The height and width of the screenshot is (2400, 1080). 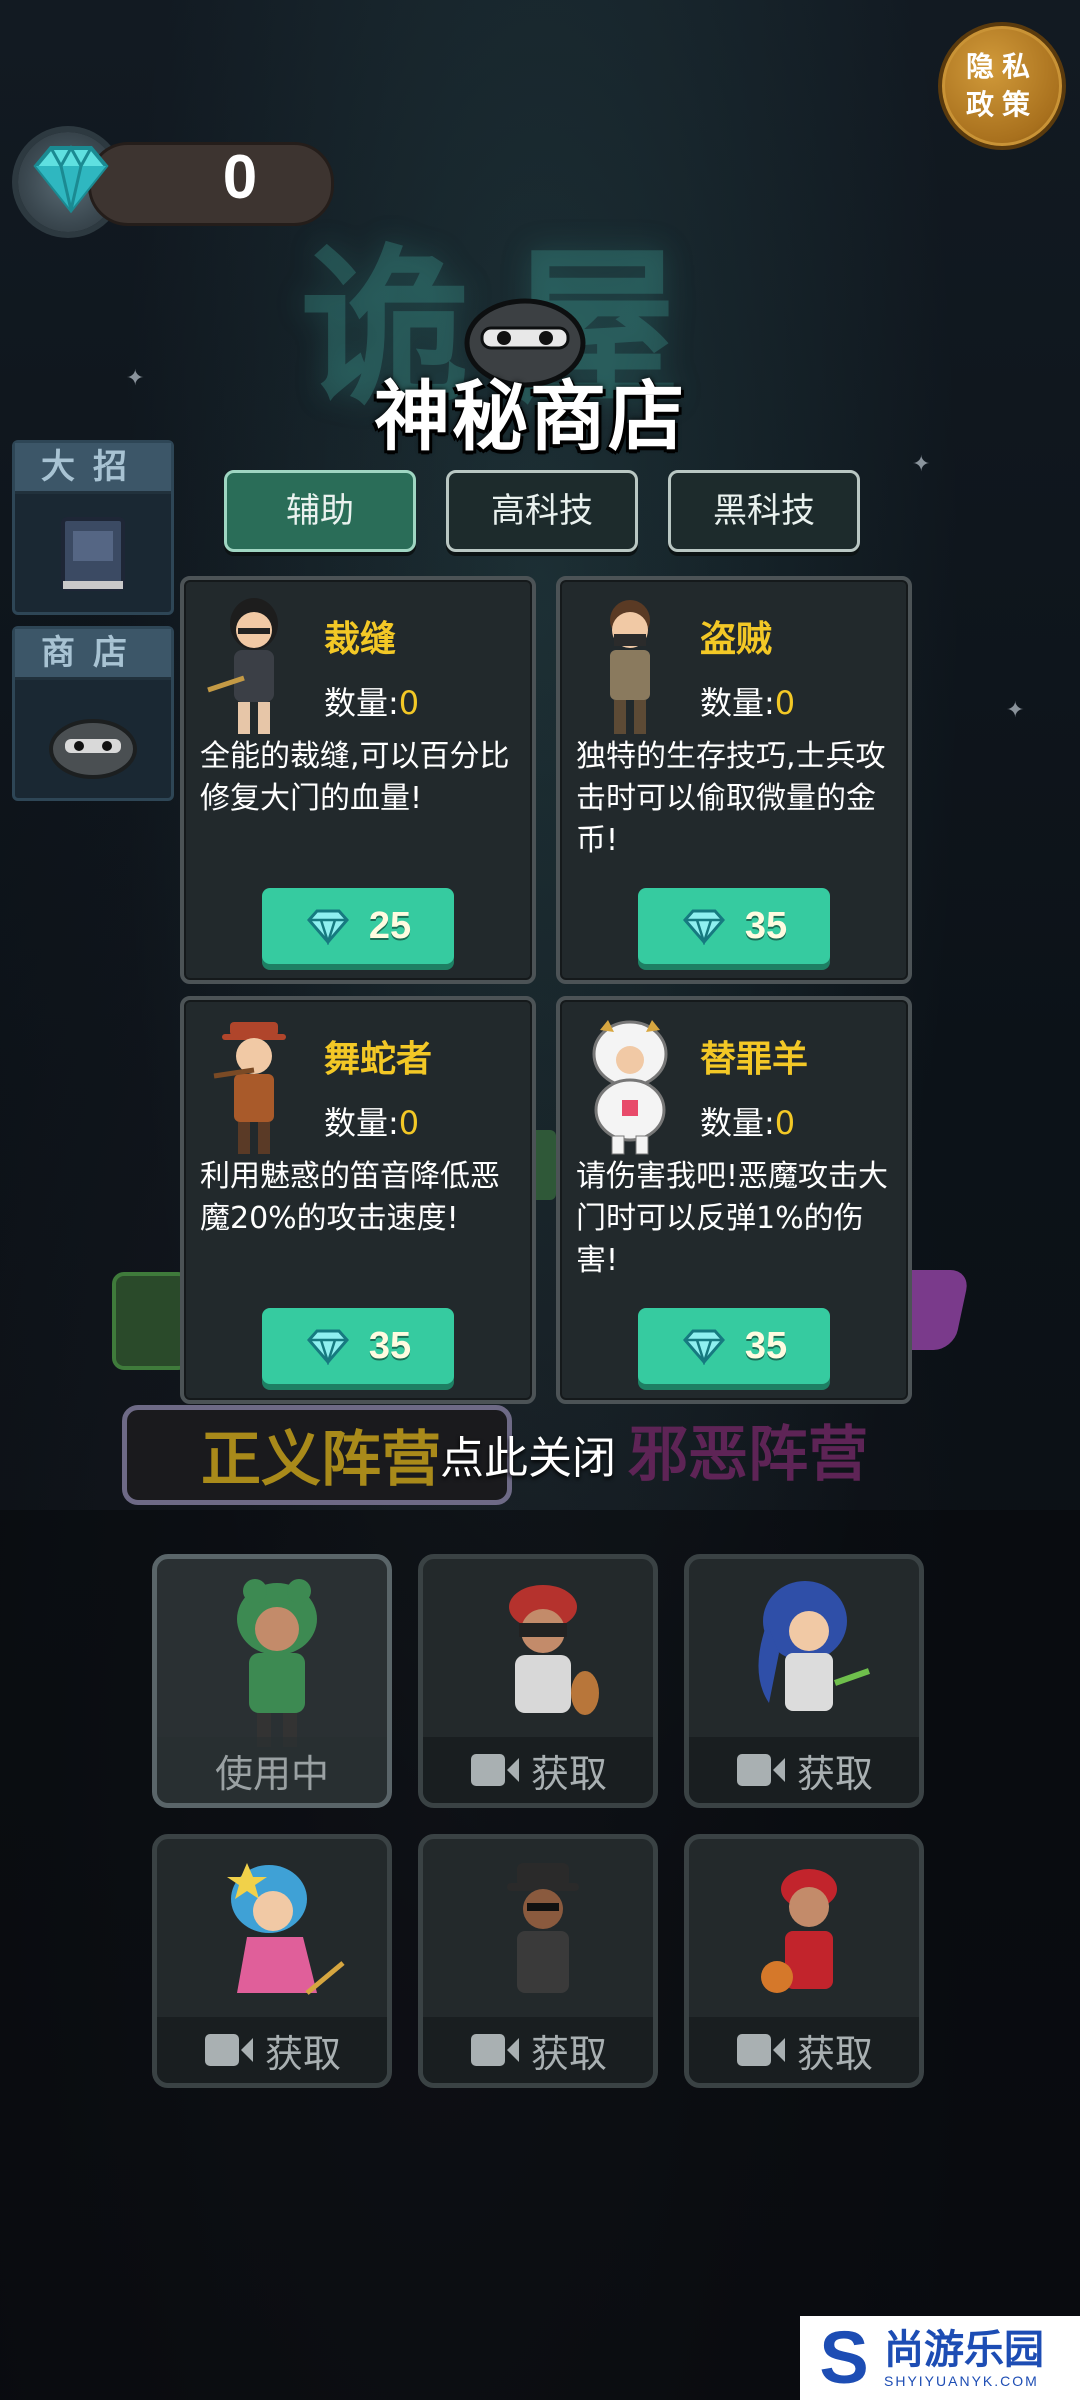 I want to click on skin-card: 使用中, so click(x=272, y=1681).